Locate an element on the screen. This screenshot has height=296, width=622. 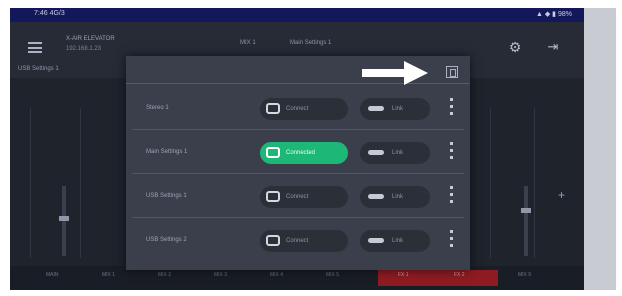
row-name: USB Settings 2 is located at coordinates (166, 240).